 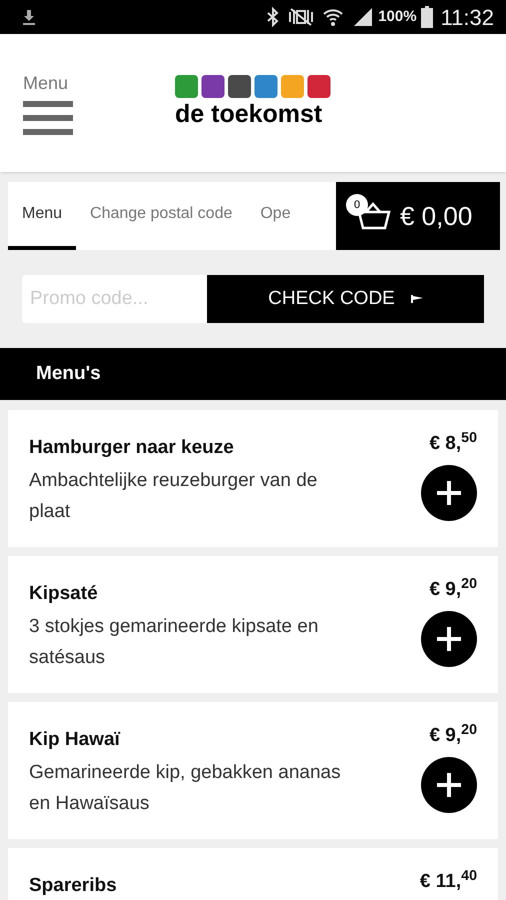 I want to click on item-name: Kip Hawaï, so click(x=75, y=740).